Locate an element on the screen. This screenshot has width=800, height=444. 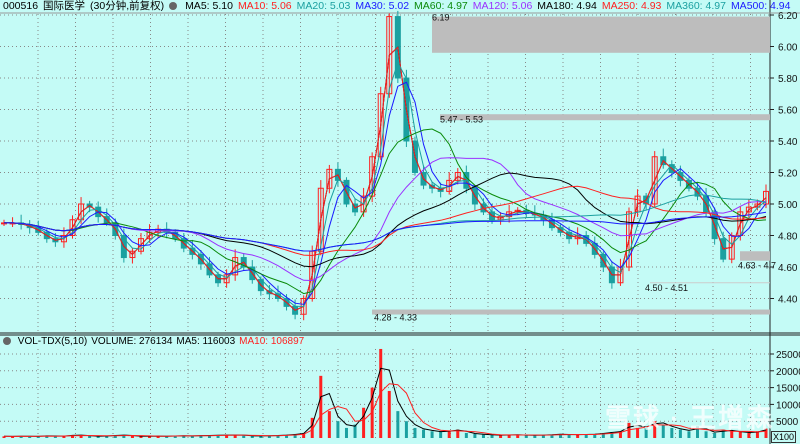
settings-dot-icon is located at coordinates (7, 341).